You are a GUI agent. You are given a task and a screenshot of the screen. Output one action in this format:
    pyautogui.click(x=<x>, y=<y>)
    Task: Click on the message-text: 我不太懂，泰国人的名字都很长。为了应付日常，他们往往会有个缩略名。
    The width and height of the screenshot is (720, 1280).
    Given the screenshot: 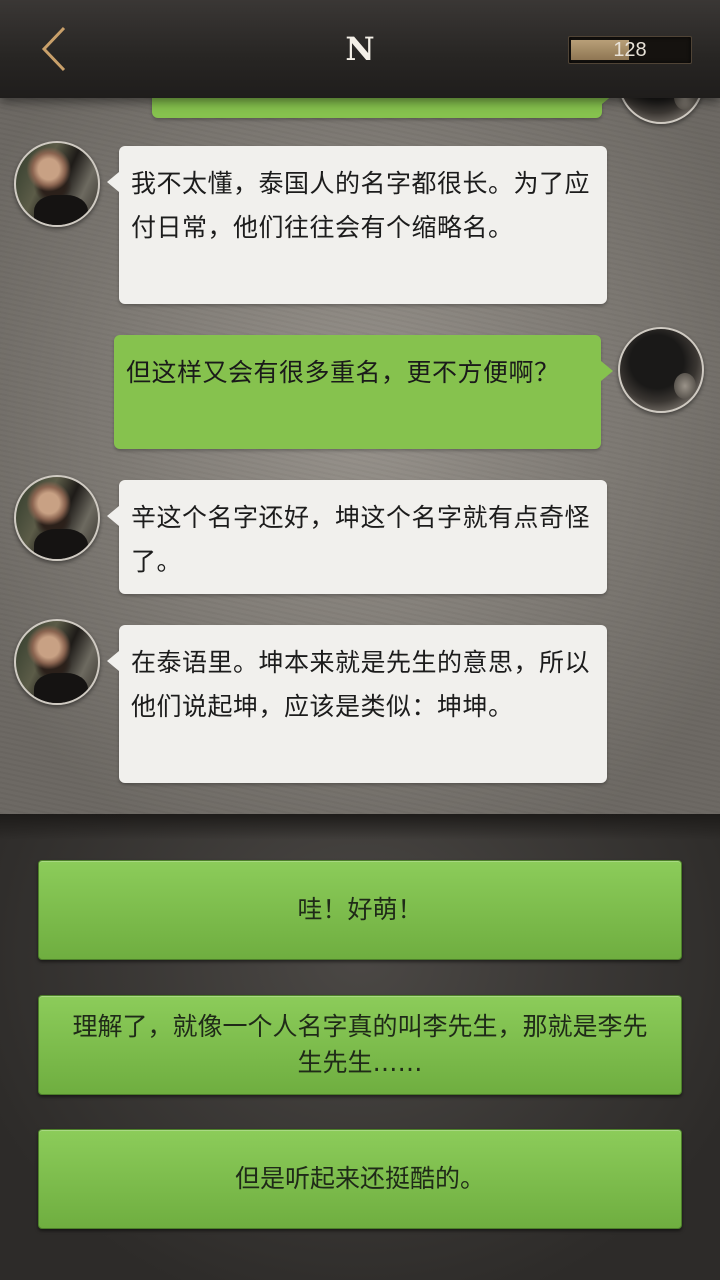 What is the action you would take?
    pyautogui.click(x=361, y=205)
    